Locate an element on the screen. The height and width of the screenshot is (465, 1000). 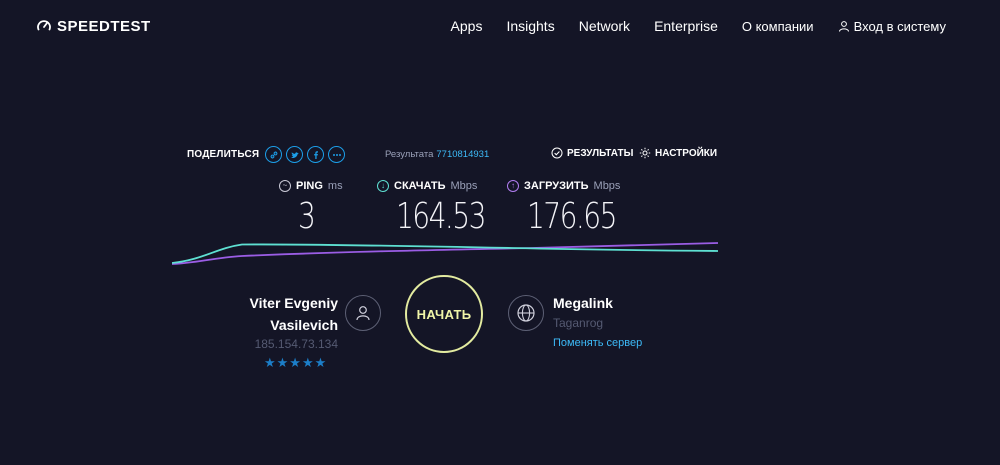
share-facebook-button is located at coordinates (316, 154).